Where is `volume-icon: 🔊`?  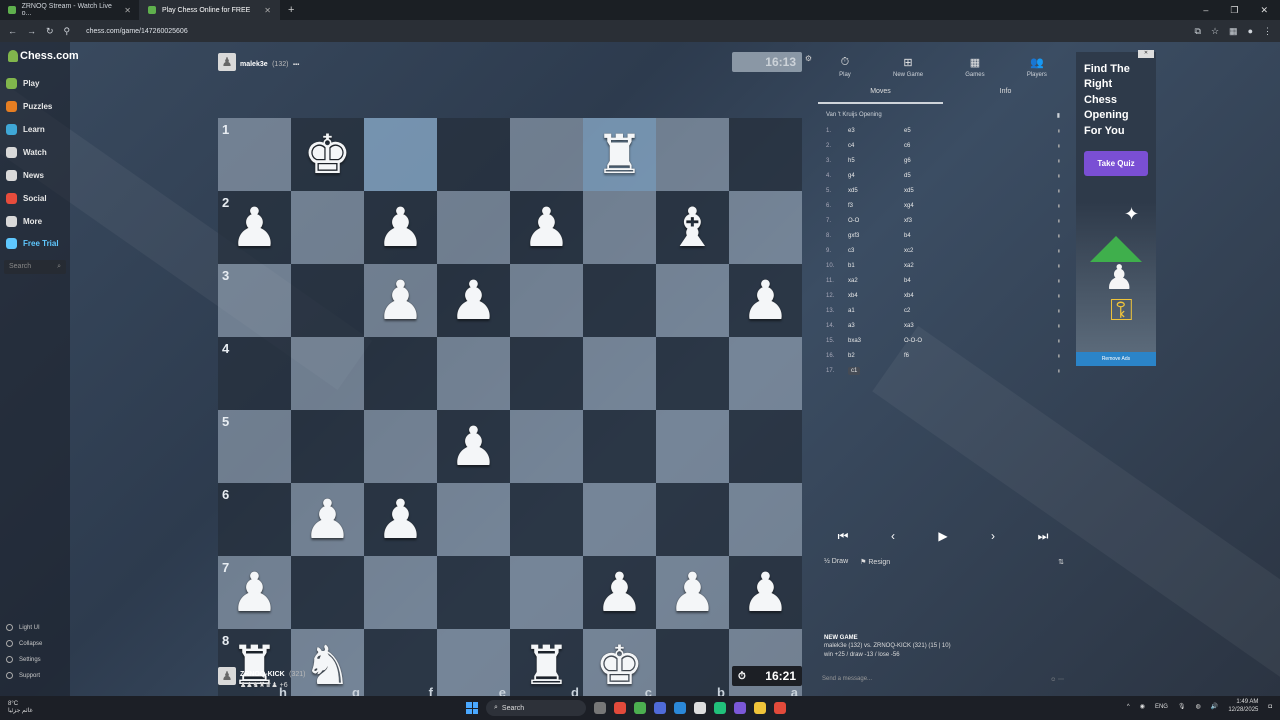 volume-icon: 🔊 is located at coordinates (1214, 706).